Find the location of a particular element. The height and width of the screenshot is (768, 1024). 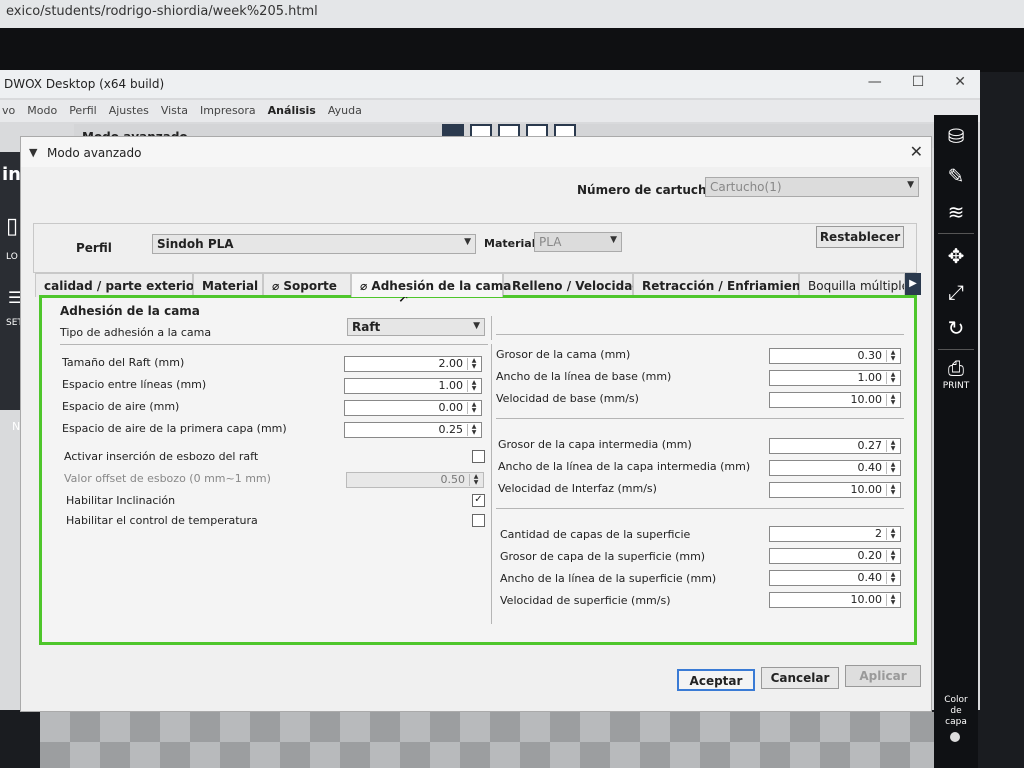

tab-adhesion: ⌀ Adhesión de la cama is located at coordinates (431, 285).